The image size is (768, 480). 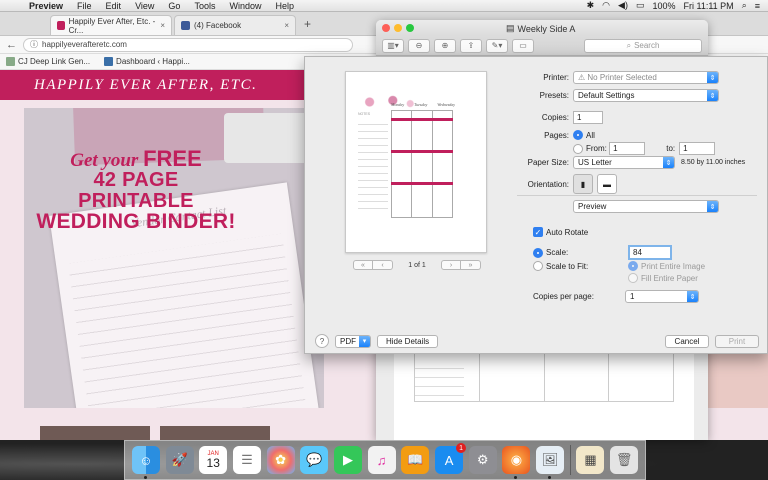 I want to click on menu-tools: Tools, so click(x=204, y=6).